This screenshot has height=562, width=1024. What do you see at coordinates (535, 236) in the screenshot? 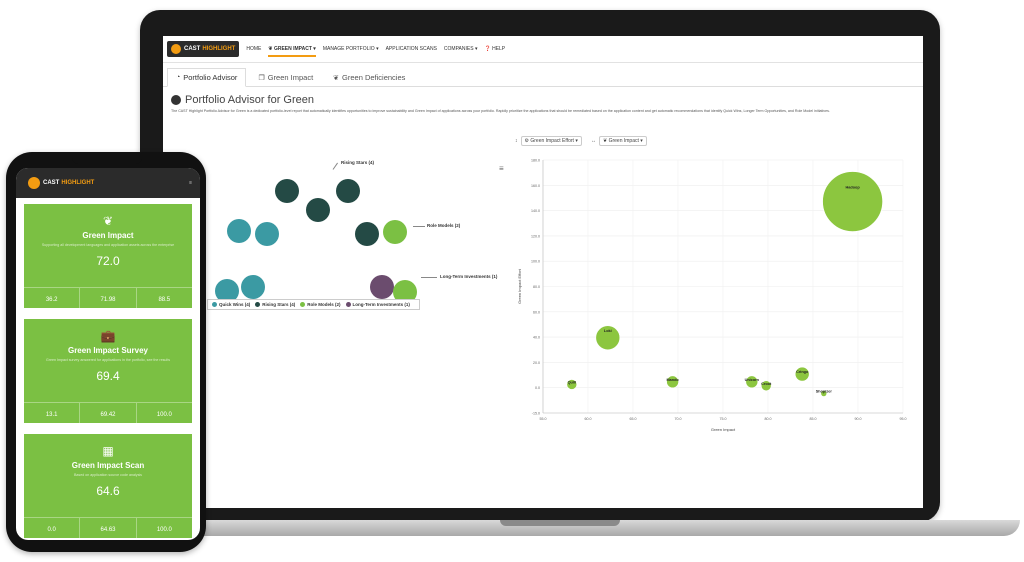
I see `y-tick-label: 120.0` at bounding box center [535, 236].